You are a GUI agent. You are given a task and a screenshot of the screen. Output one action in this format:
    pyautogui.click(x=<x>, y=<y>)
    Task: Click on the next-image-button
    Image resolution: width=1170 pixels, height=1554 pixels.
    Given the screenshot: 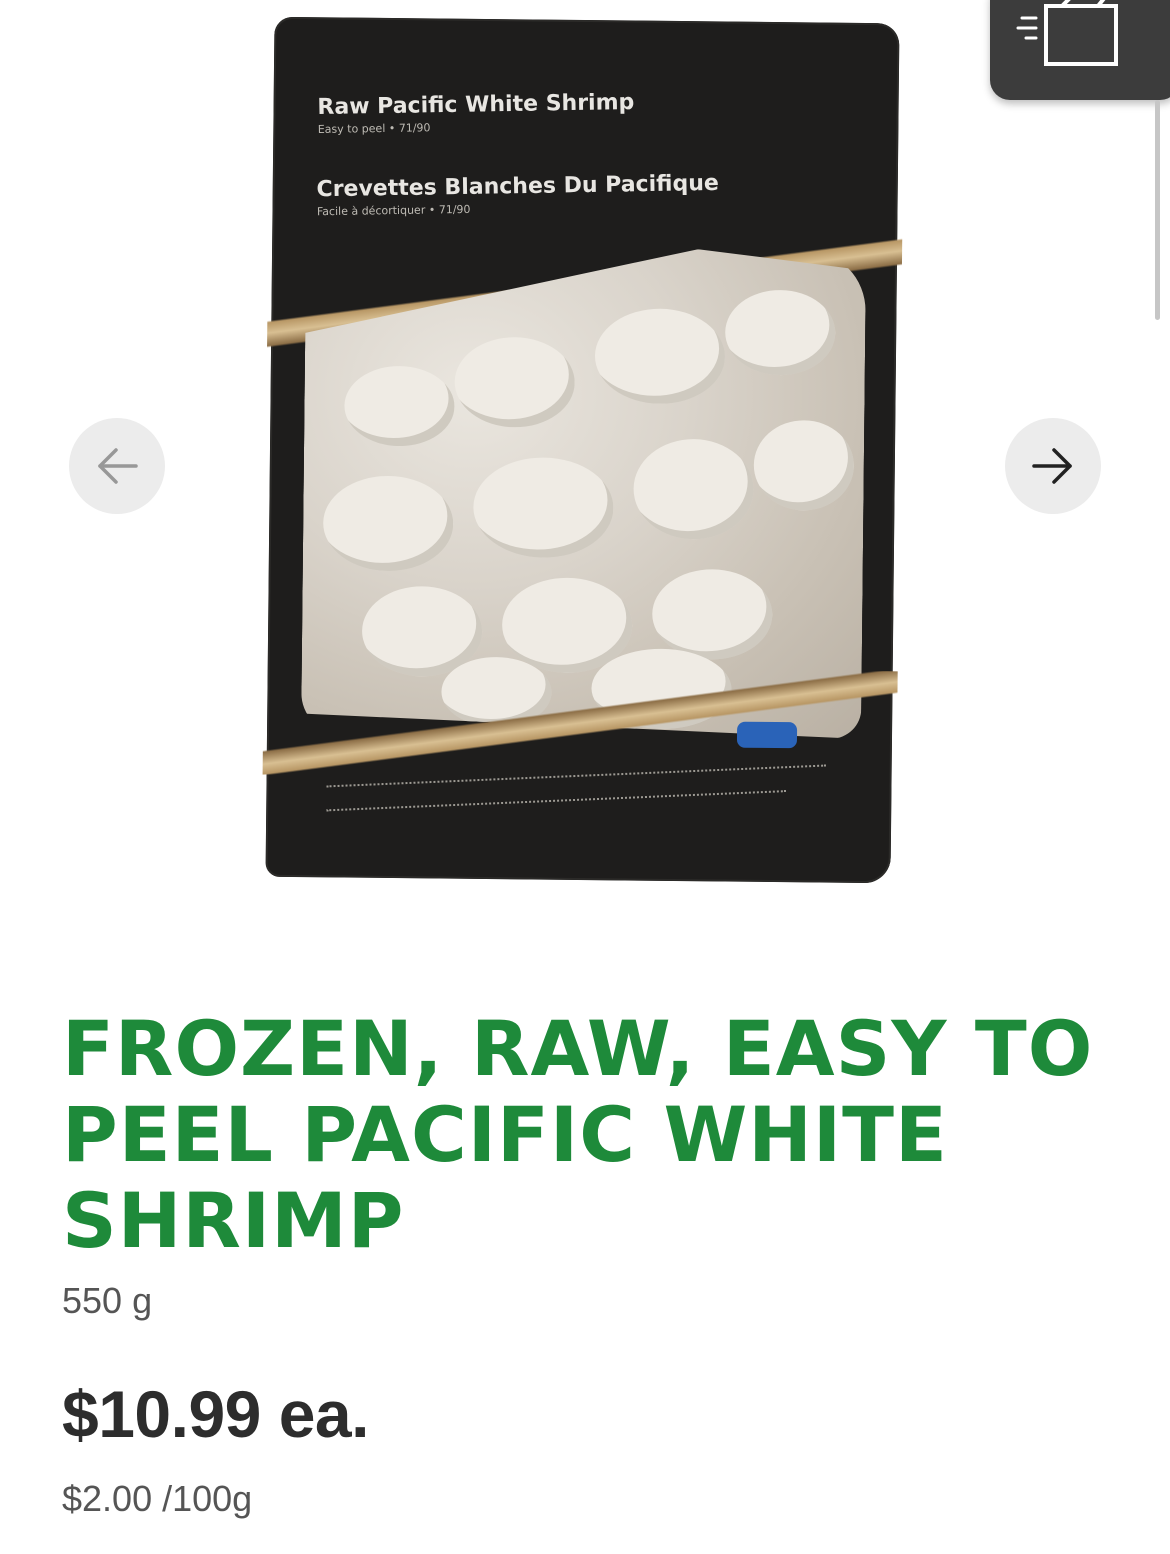 What is the action you would take?
    pyautogui.click(x=1053, y=466)
    